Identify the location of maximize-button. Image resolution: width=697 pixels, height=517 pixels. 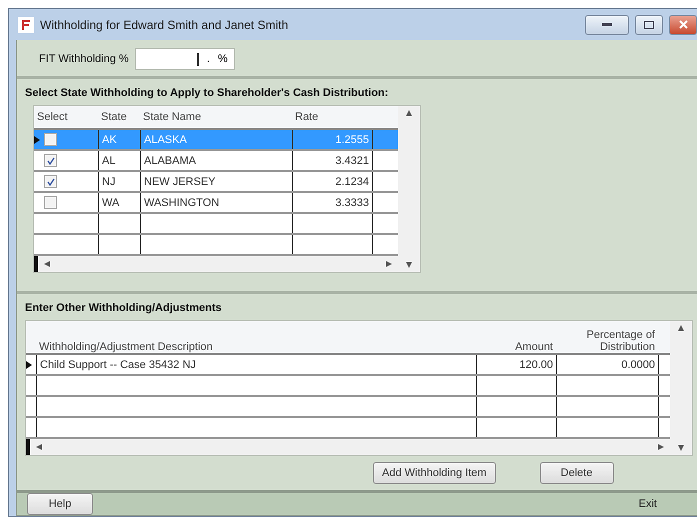
(649, 24).